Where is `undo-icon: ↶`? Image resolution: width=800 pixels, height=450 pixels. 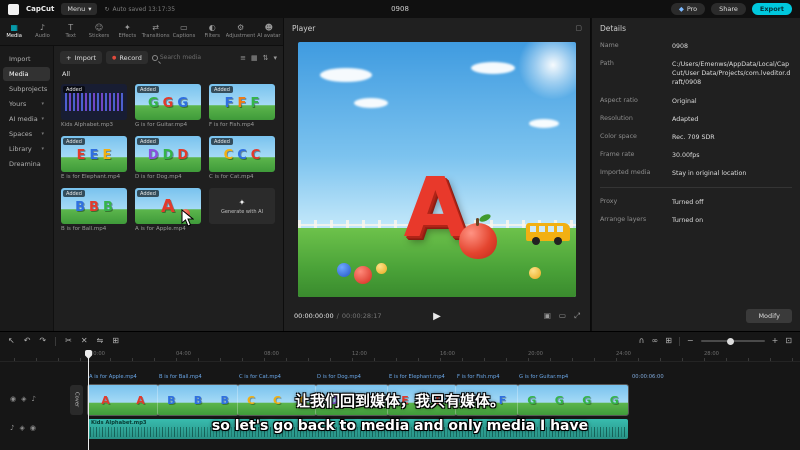 undo-icon: ↶ is located at coordinates (27, 341).